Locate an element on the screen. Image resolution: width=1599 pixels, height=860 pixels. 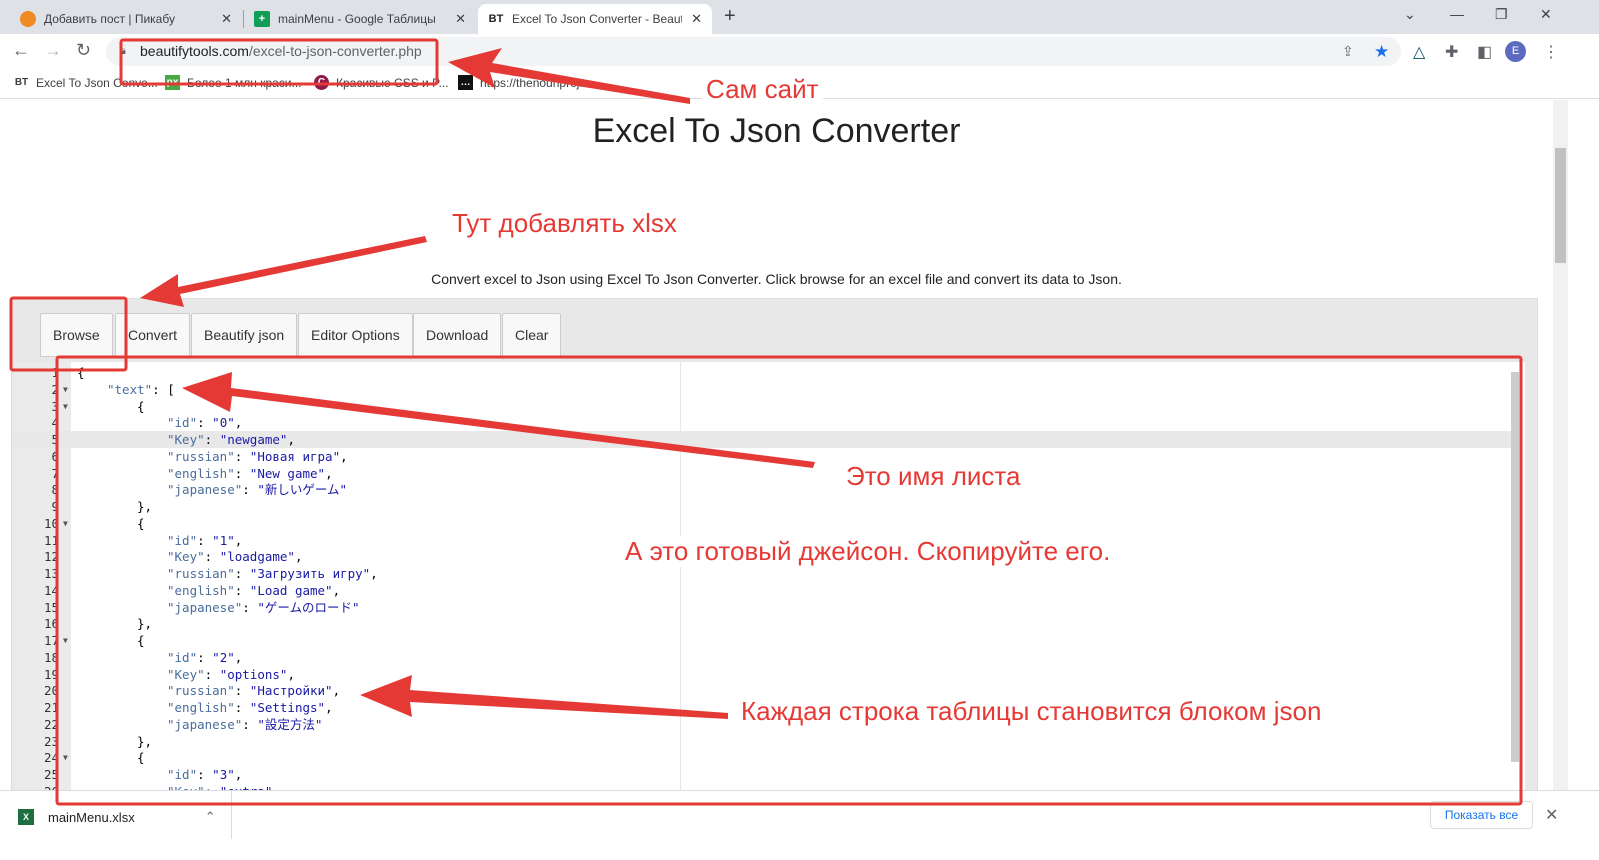
json-key: "Key" is located at coordinates (186, 439).